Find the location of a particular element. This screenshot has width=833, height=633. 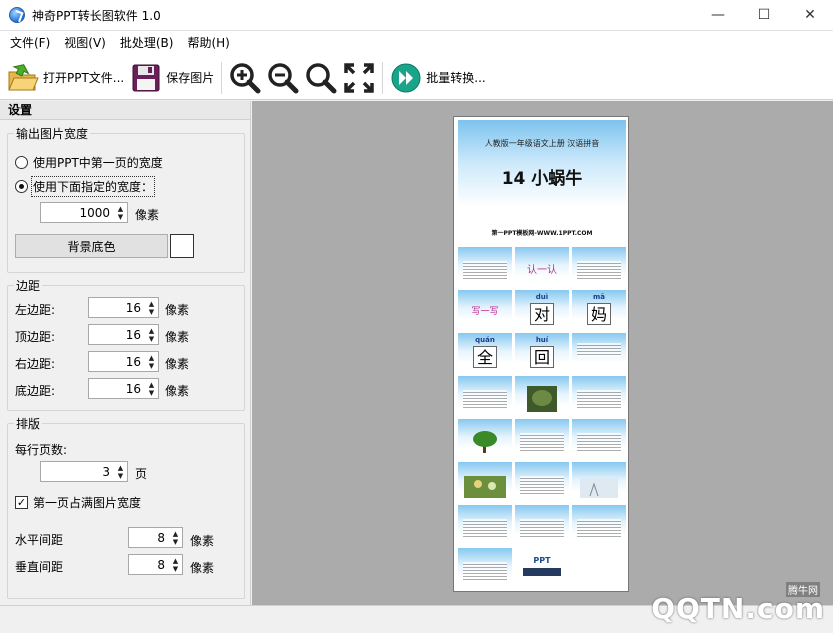

background-color-button: 背景底色 is located at coordinates (91, 246).